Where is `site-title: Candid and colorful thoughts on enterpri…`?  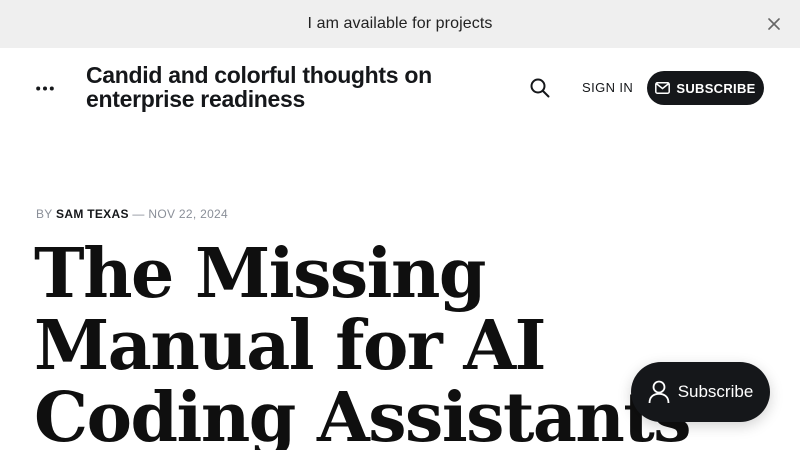 site-title: Candid and colorful thoughts on enterpri… is located at coordinates (296, 87).